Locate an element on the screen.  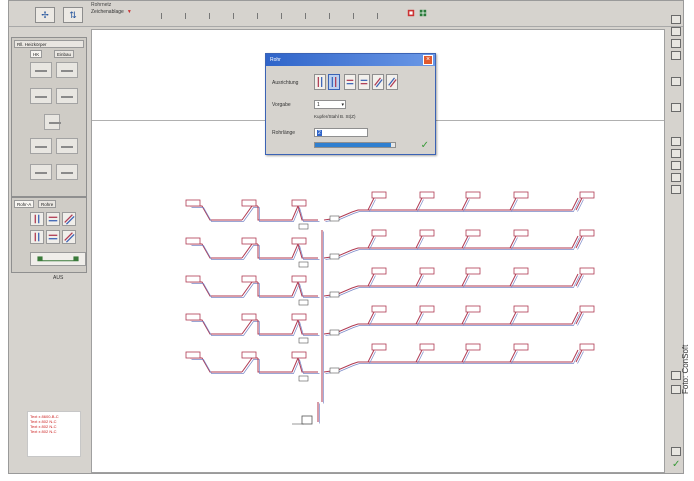
tab-hk: HK is located at coordinates (36, 54).